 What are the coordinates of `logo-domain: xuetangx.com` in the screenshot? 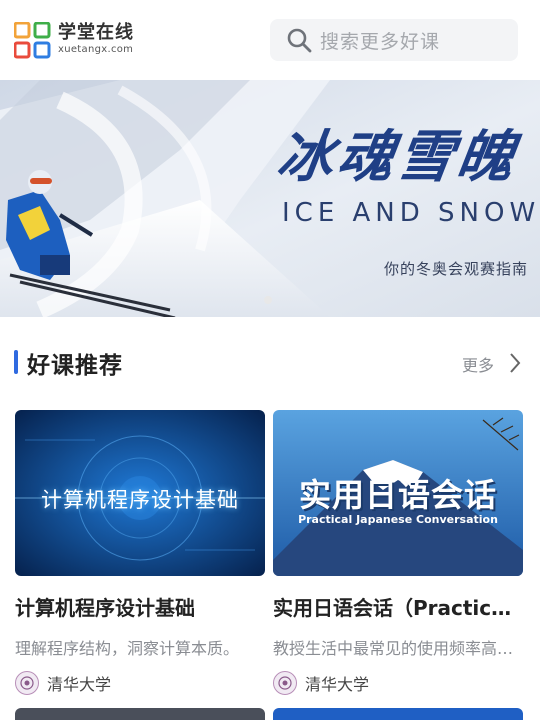 It's located at (96, 49).